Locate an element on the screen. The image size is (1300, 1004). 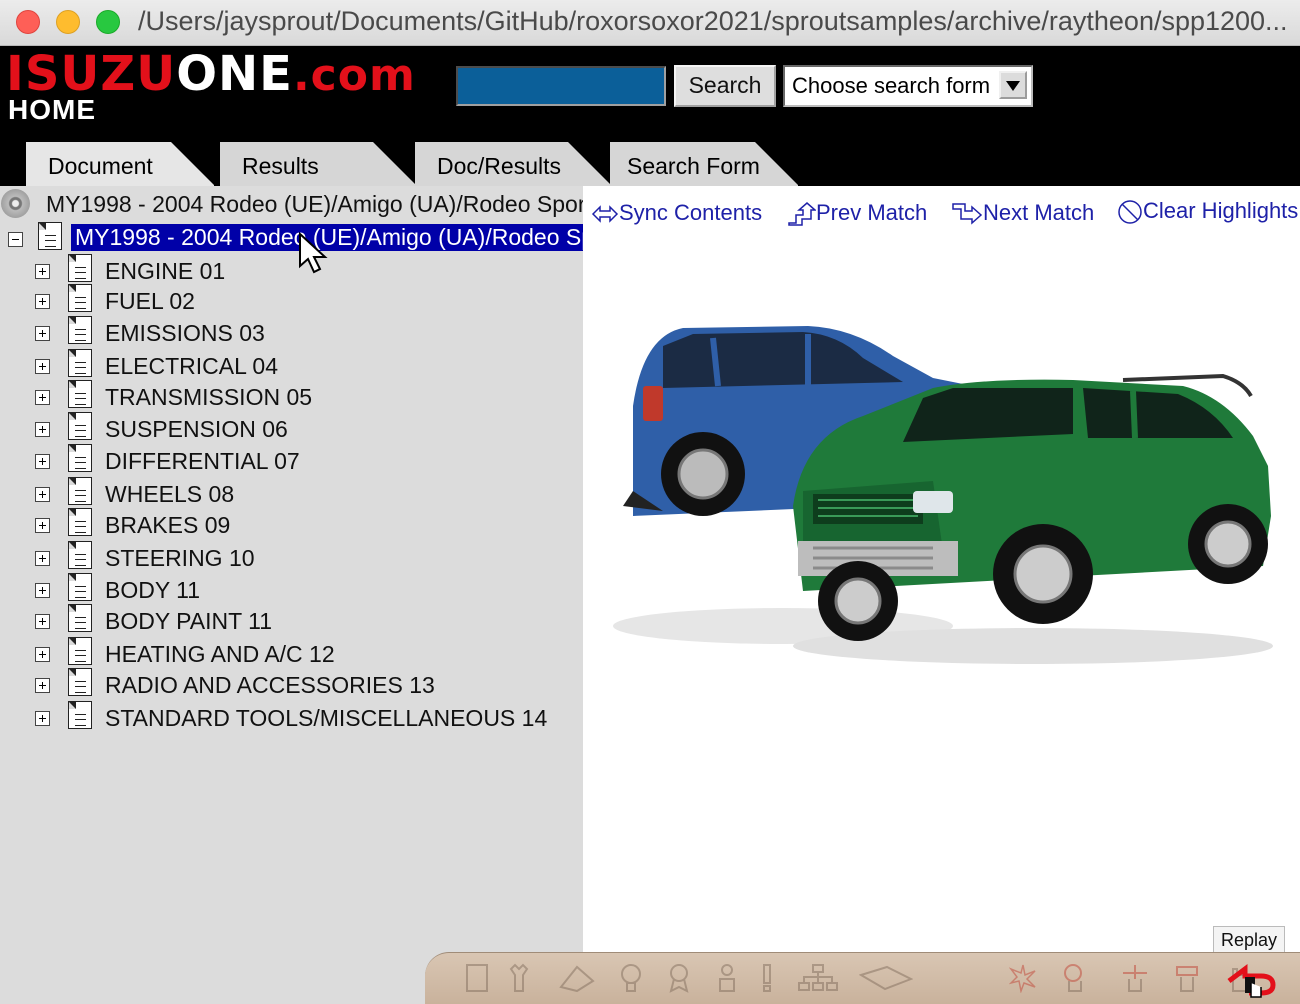
tree-item: HEATING AND A/C 12 is located at coordinates (291, 654).